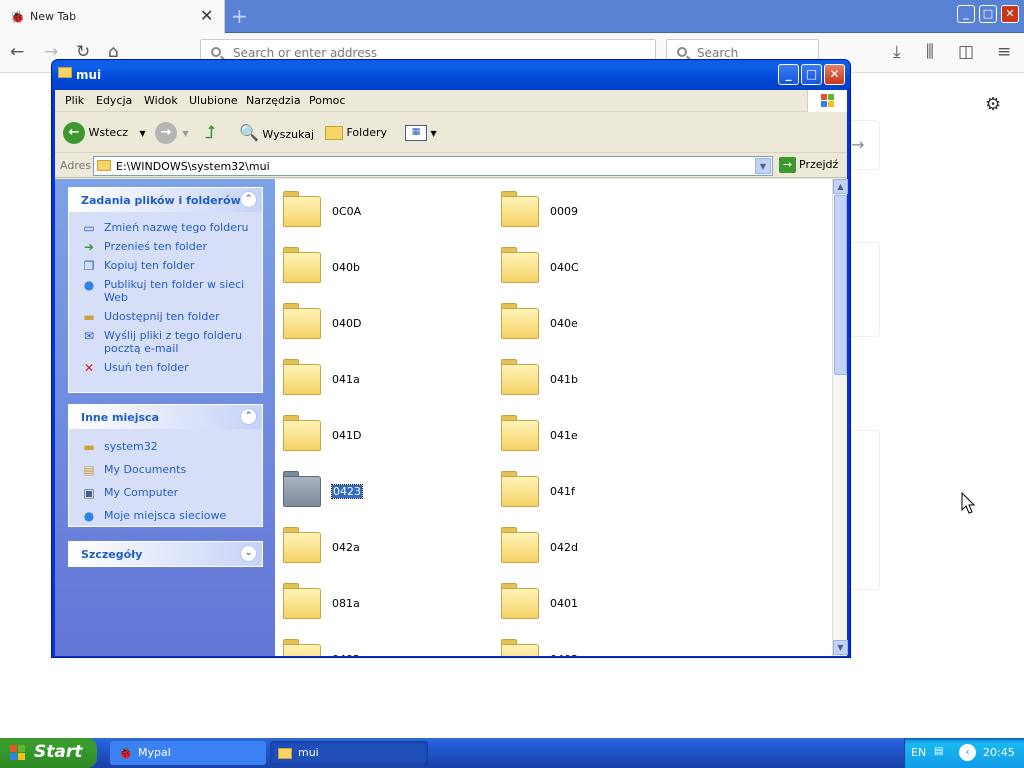 This screenshot has height=768, width=1024. What do you see at coordinates (165, 492) in the screenshot?
I see `place-my-computer: ▣ My Computer` at bounding box center [165, 492].